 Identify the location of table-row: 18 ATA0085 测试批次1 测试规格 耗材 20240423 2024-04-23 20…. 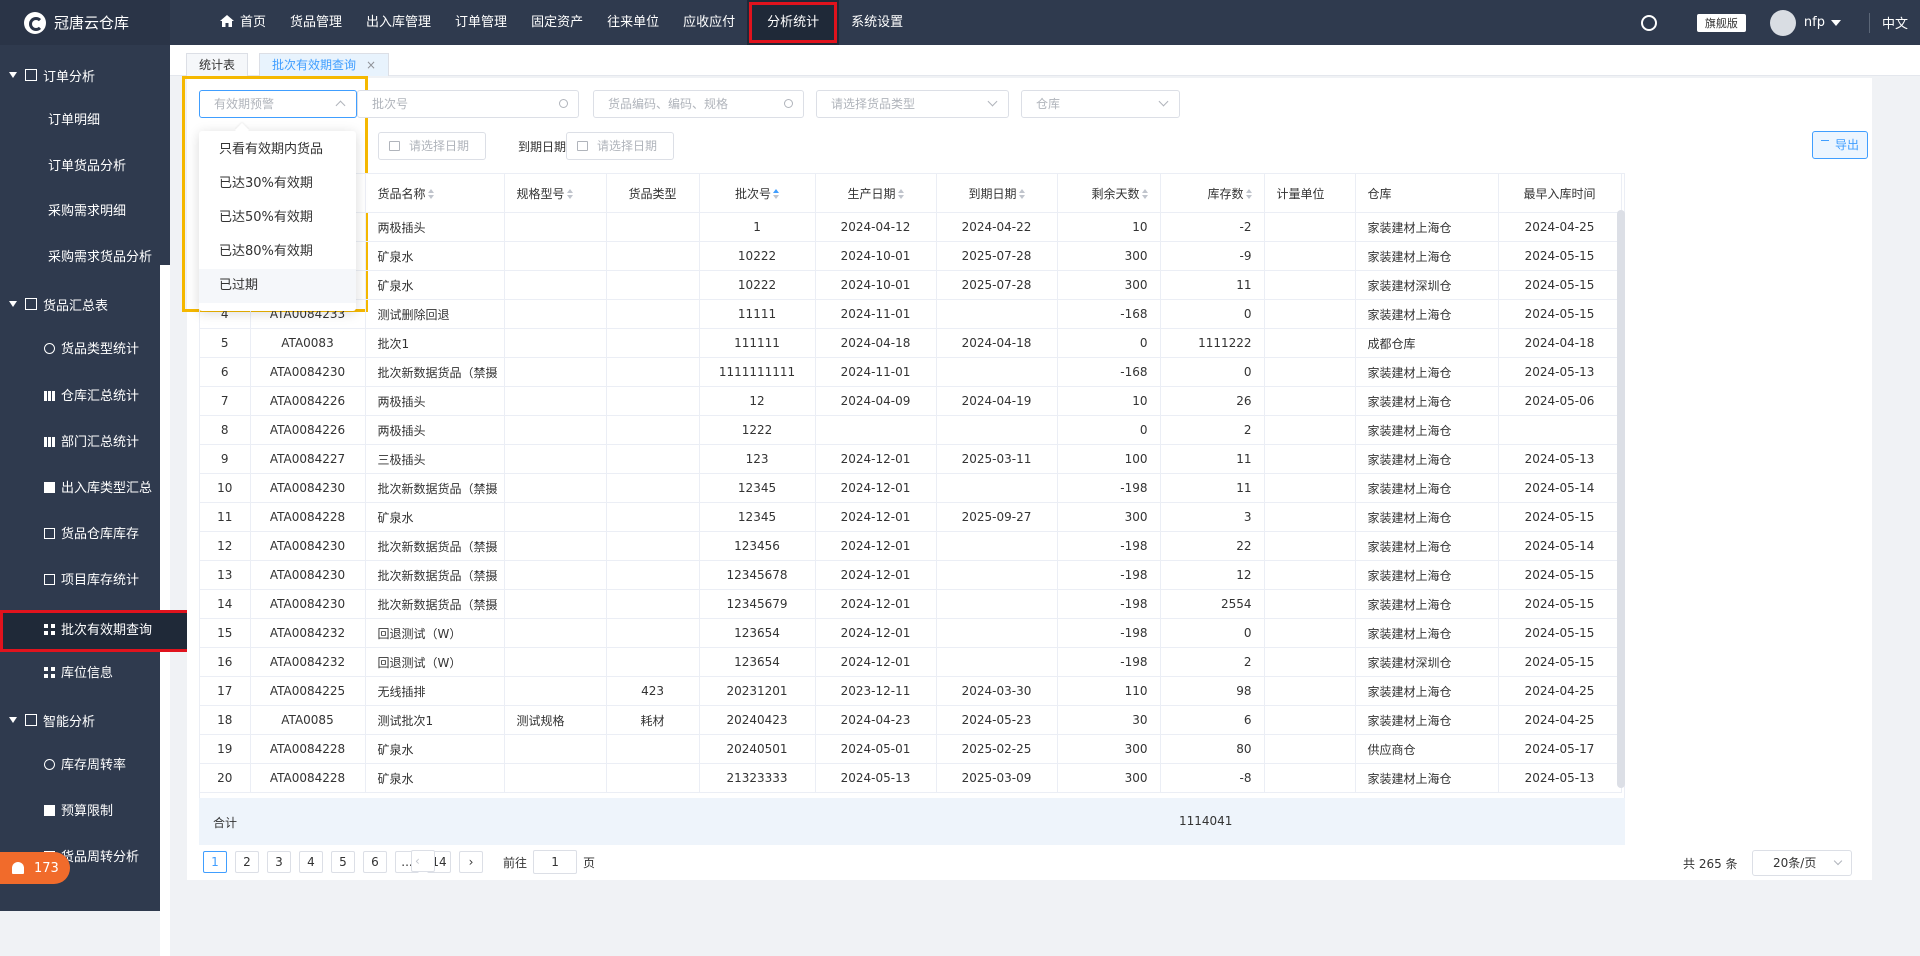
(911, 720).